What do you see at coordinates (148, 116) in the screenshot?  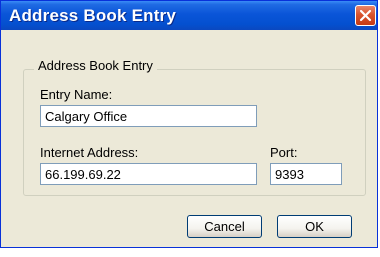 I see `entry-name-input` at bounding box center [148, 116].